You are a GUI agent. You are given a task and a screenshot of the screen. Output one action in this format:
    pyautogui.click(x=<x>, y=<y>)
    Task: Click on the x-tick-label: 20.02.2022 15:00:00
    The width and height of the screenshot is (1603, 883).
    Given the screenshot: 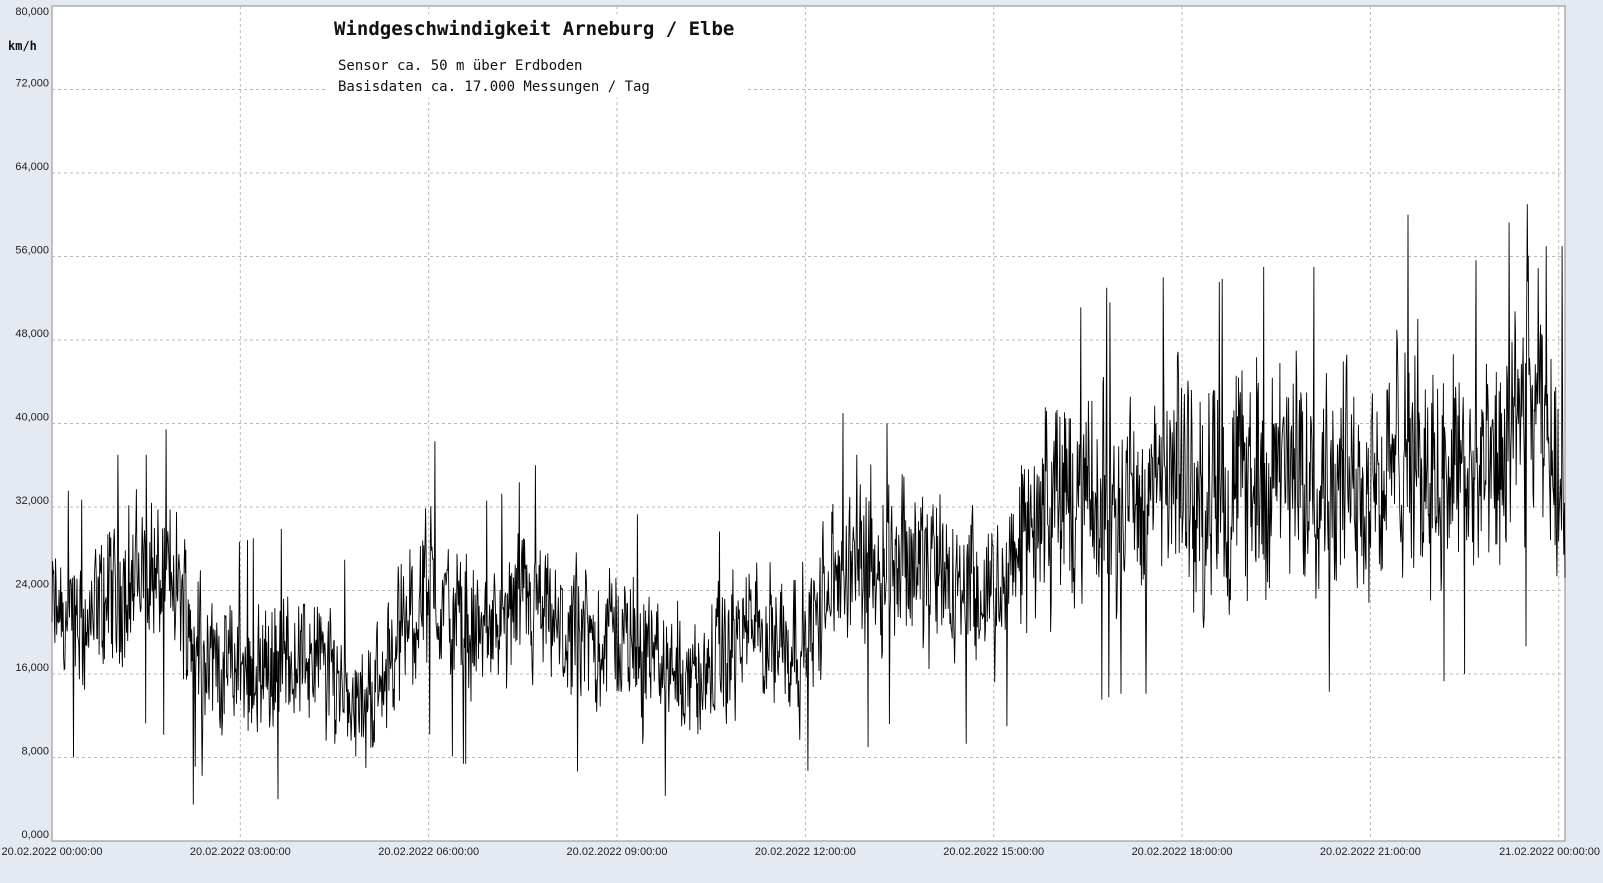 What is the action you would take?
    pyautogui.click(x=993, y=852)
    